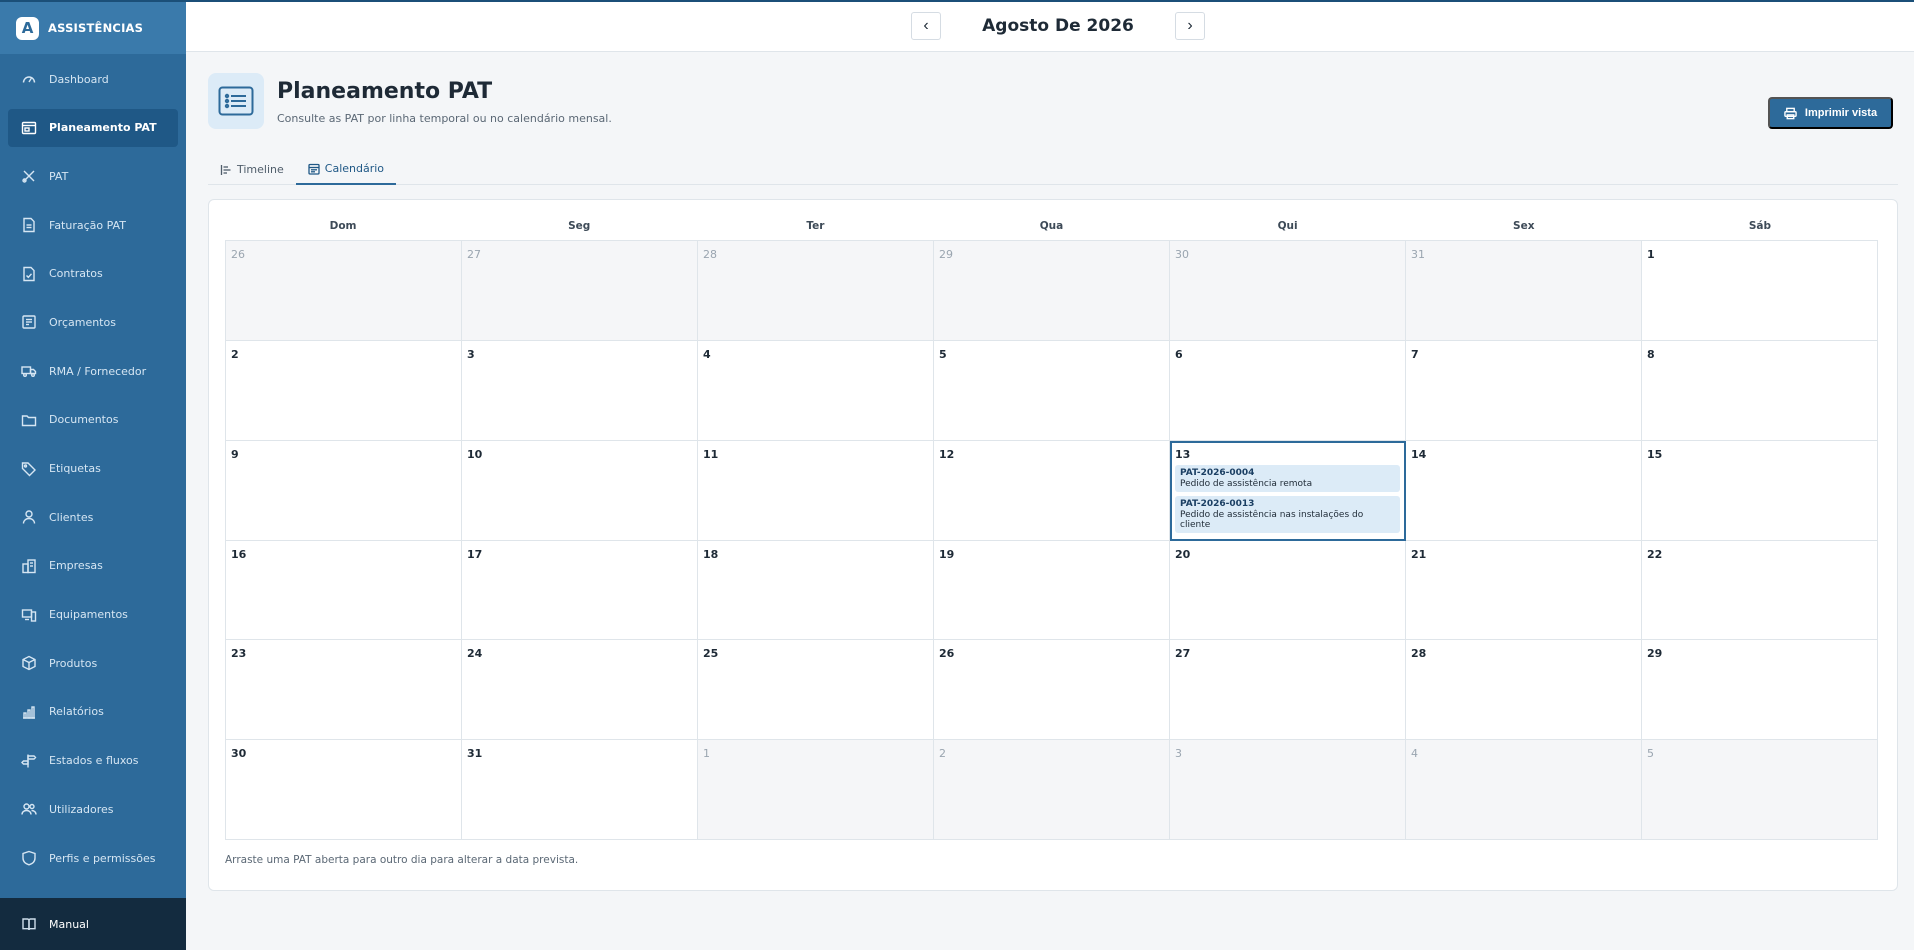  Describe the element at coordinates (75, 468) in the screenshot. I see `sidebar-item-label: Etiquetas` at that location.